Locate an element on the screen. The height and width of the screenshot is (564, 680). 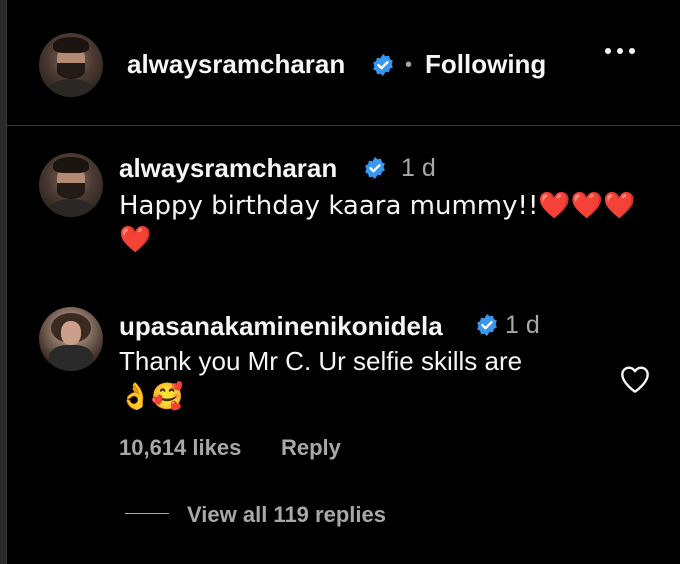
view-replies-button: View all 119 replies is located at coordinates (286, 515).